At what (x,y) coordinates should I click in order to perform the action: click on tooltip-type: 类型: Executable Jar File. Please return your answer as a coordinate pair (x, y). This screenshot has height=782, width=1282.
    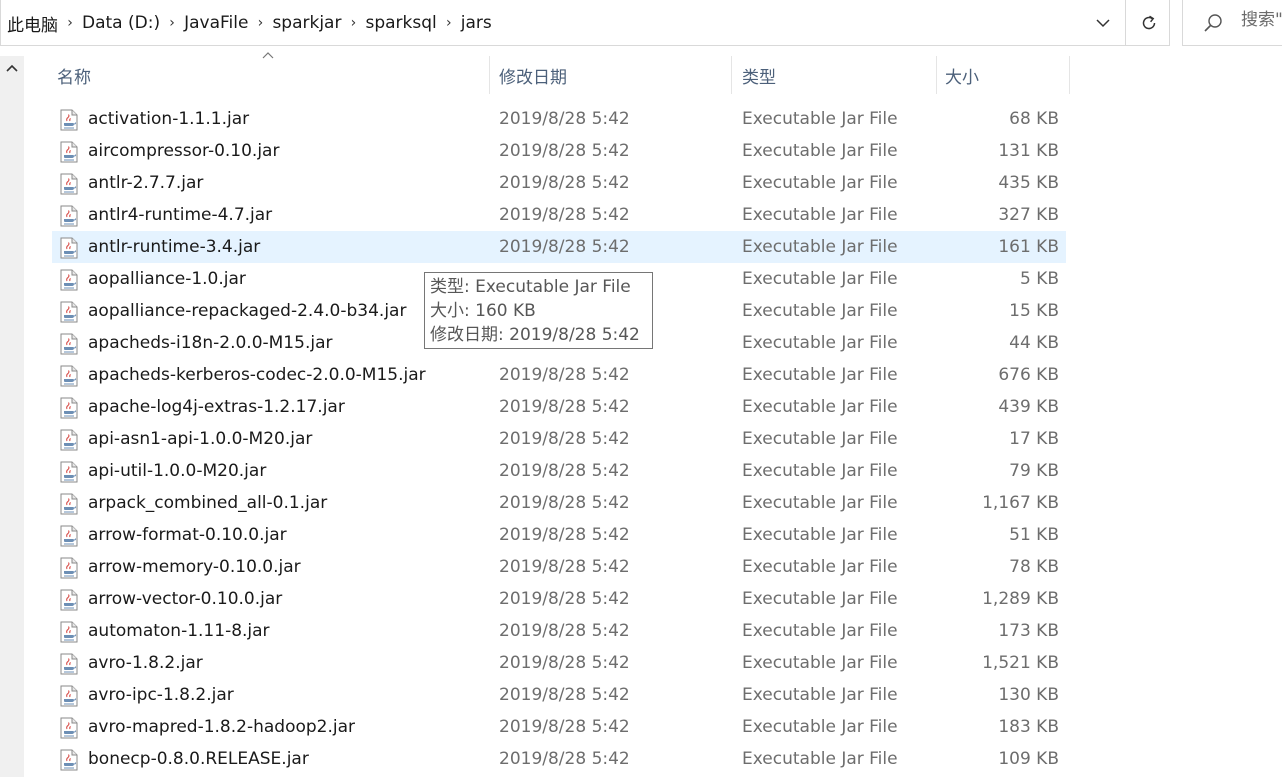
    Looking at the image, I should click on (530, 287).